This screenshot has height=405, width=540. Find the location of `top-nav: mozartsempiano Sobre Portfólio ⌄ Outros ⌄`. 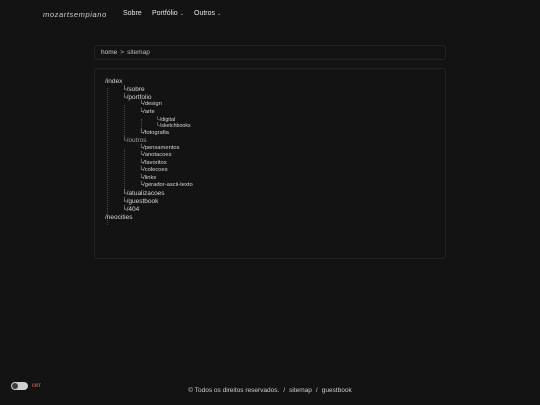

top-nav: mozartsempiano Sobre Portfólio ⌄ Outros ⌄ is located at coordinates (270, 14).